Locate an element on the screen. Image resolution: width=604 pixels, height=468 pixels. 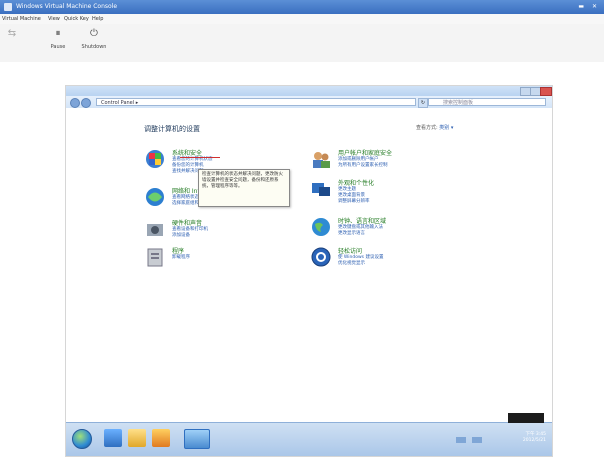
search-input: 搜索控制面板 is located at coordinates (487, 102).